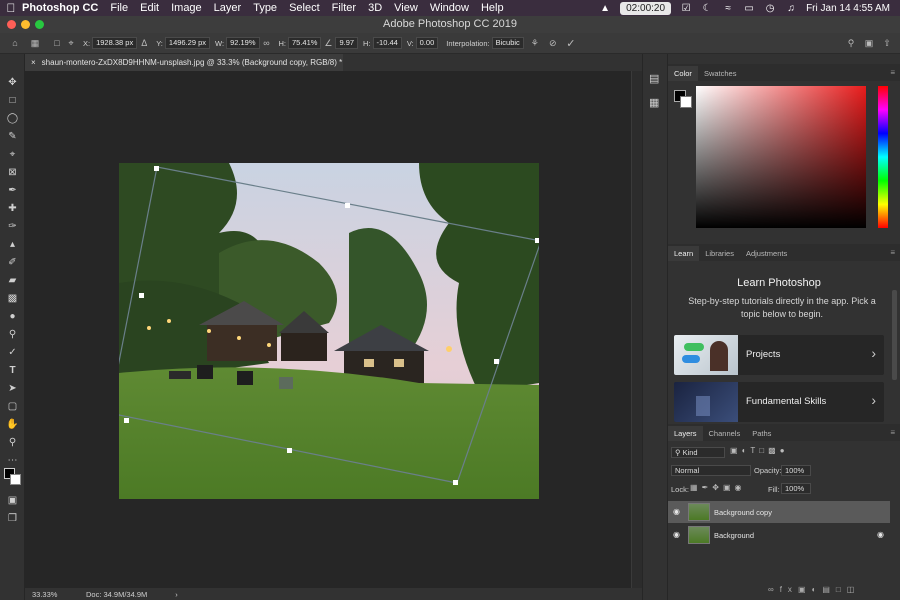  Describe the element at coordinates (243, 43) in the screenshot. I see `width-field: 92.19%` at that location.